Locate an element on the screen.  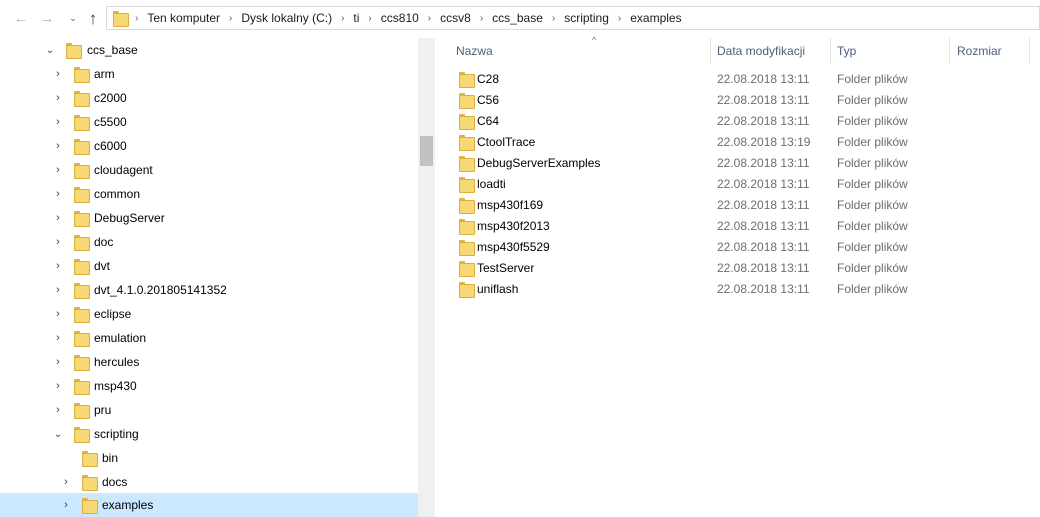
tree-item-docs: › docs is located at coordinates (209, 482).